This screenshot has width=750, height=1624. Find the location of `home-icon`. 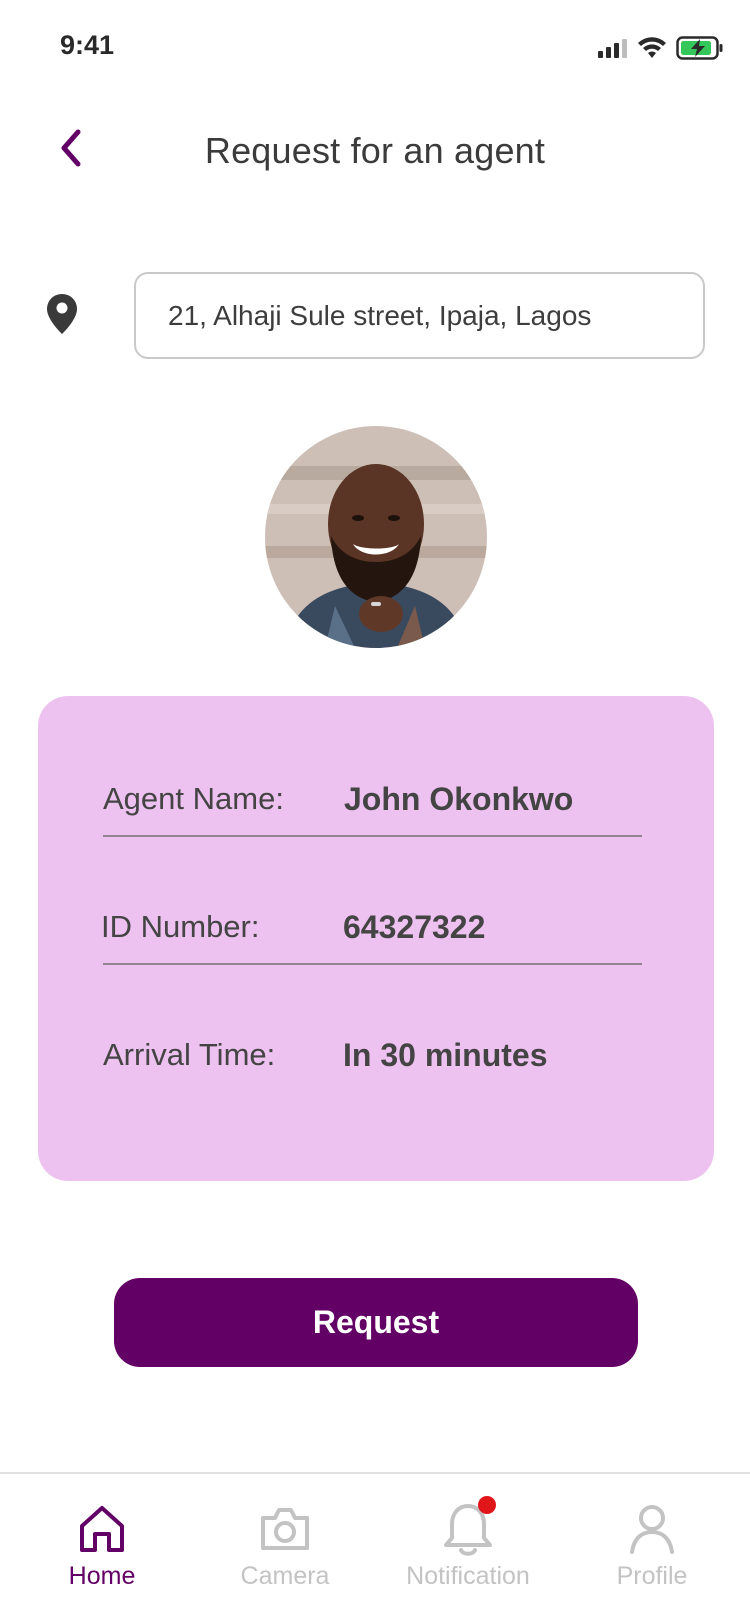

home-icon is located at coordinates (102, 1529).